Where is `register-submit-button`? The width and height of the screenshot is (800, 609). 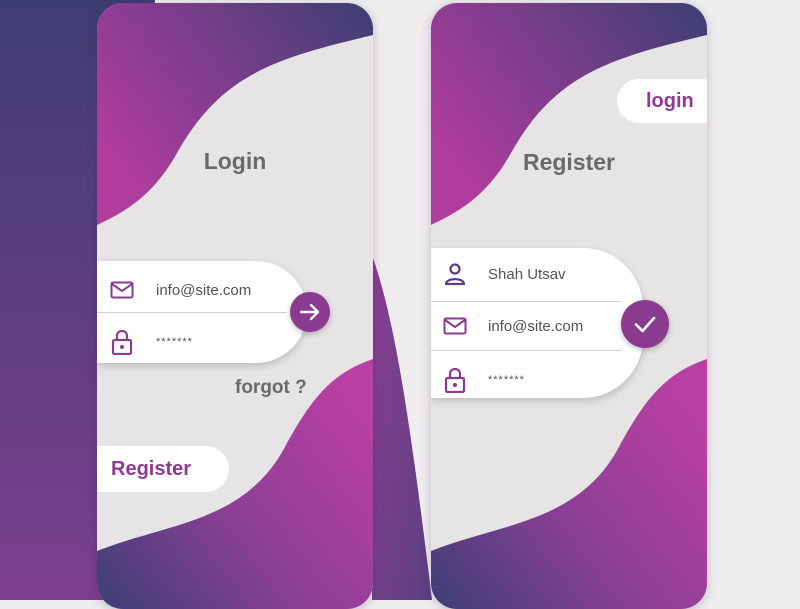
register-submit-button is located at coordinates (645, 324).